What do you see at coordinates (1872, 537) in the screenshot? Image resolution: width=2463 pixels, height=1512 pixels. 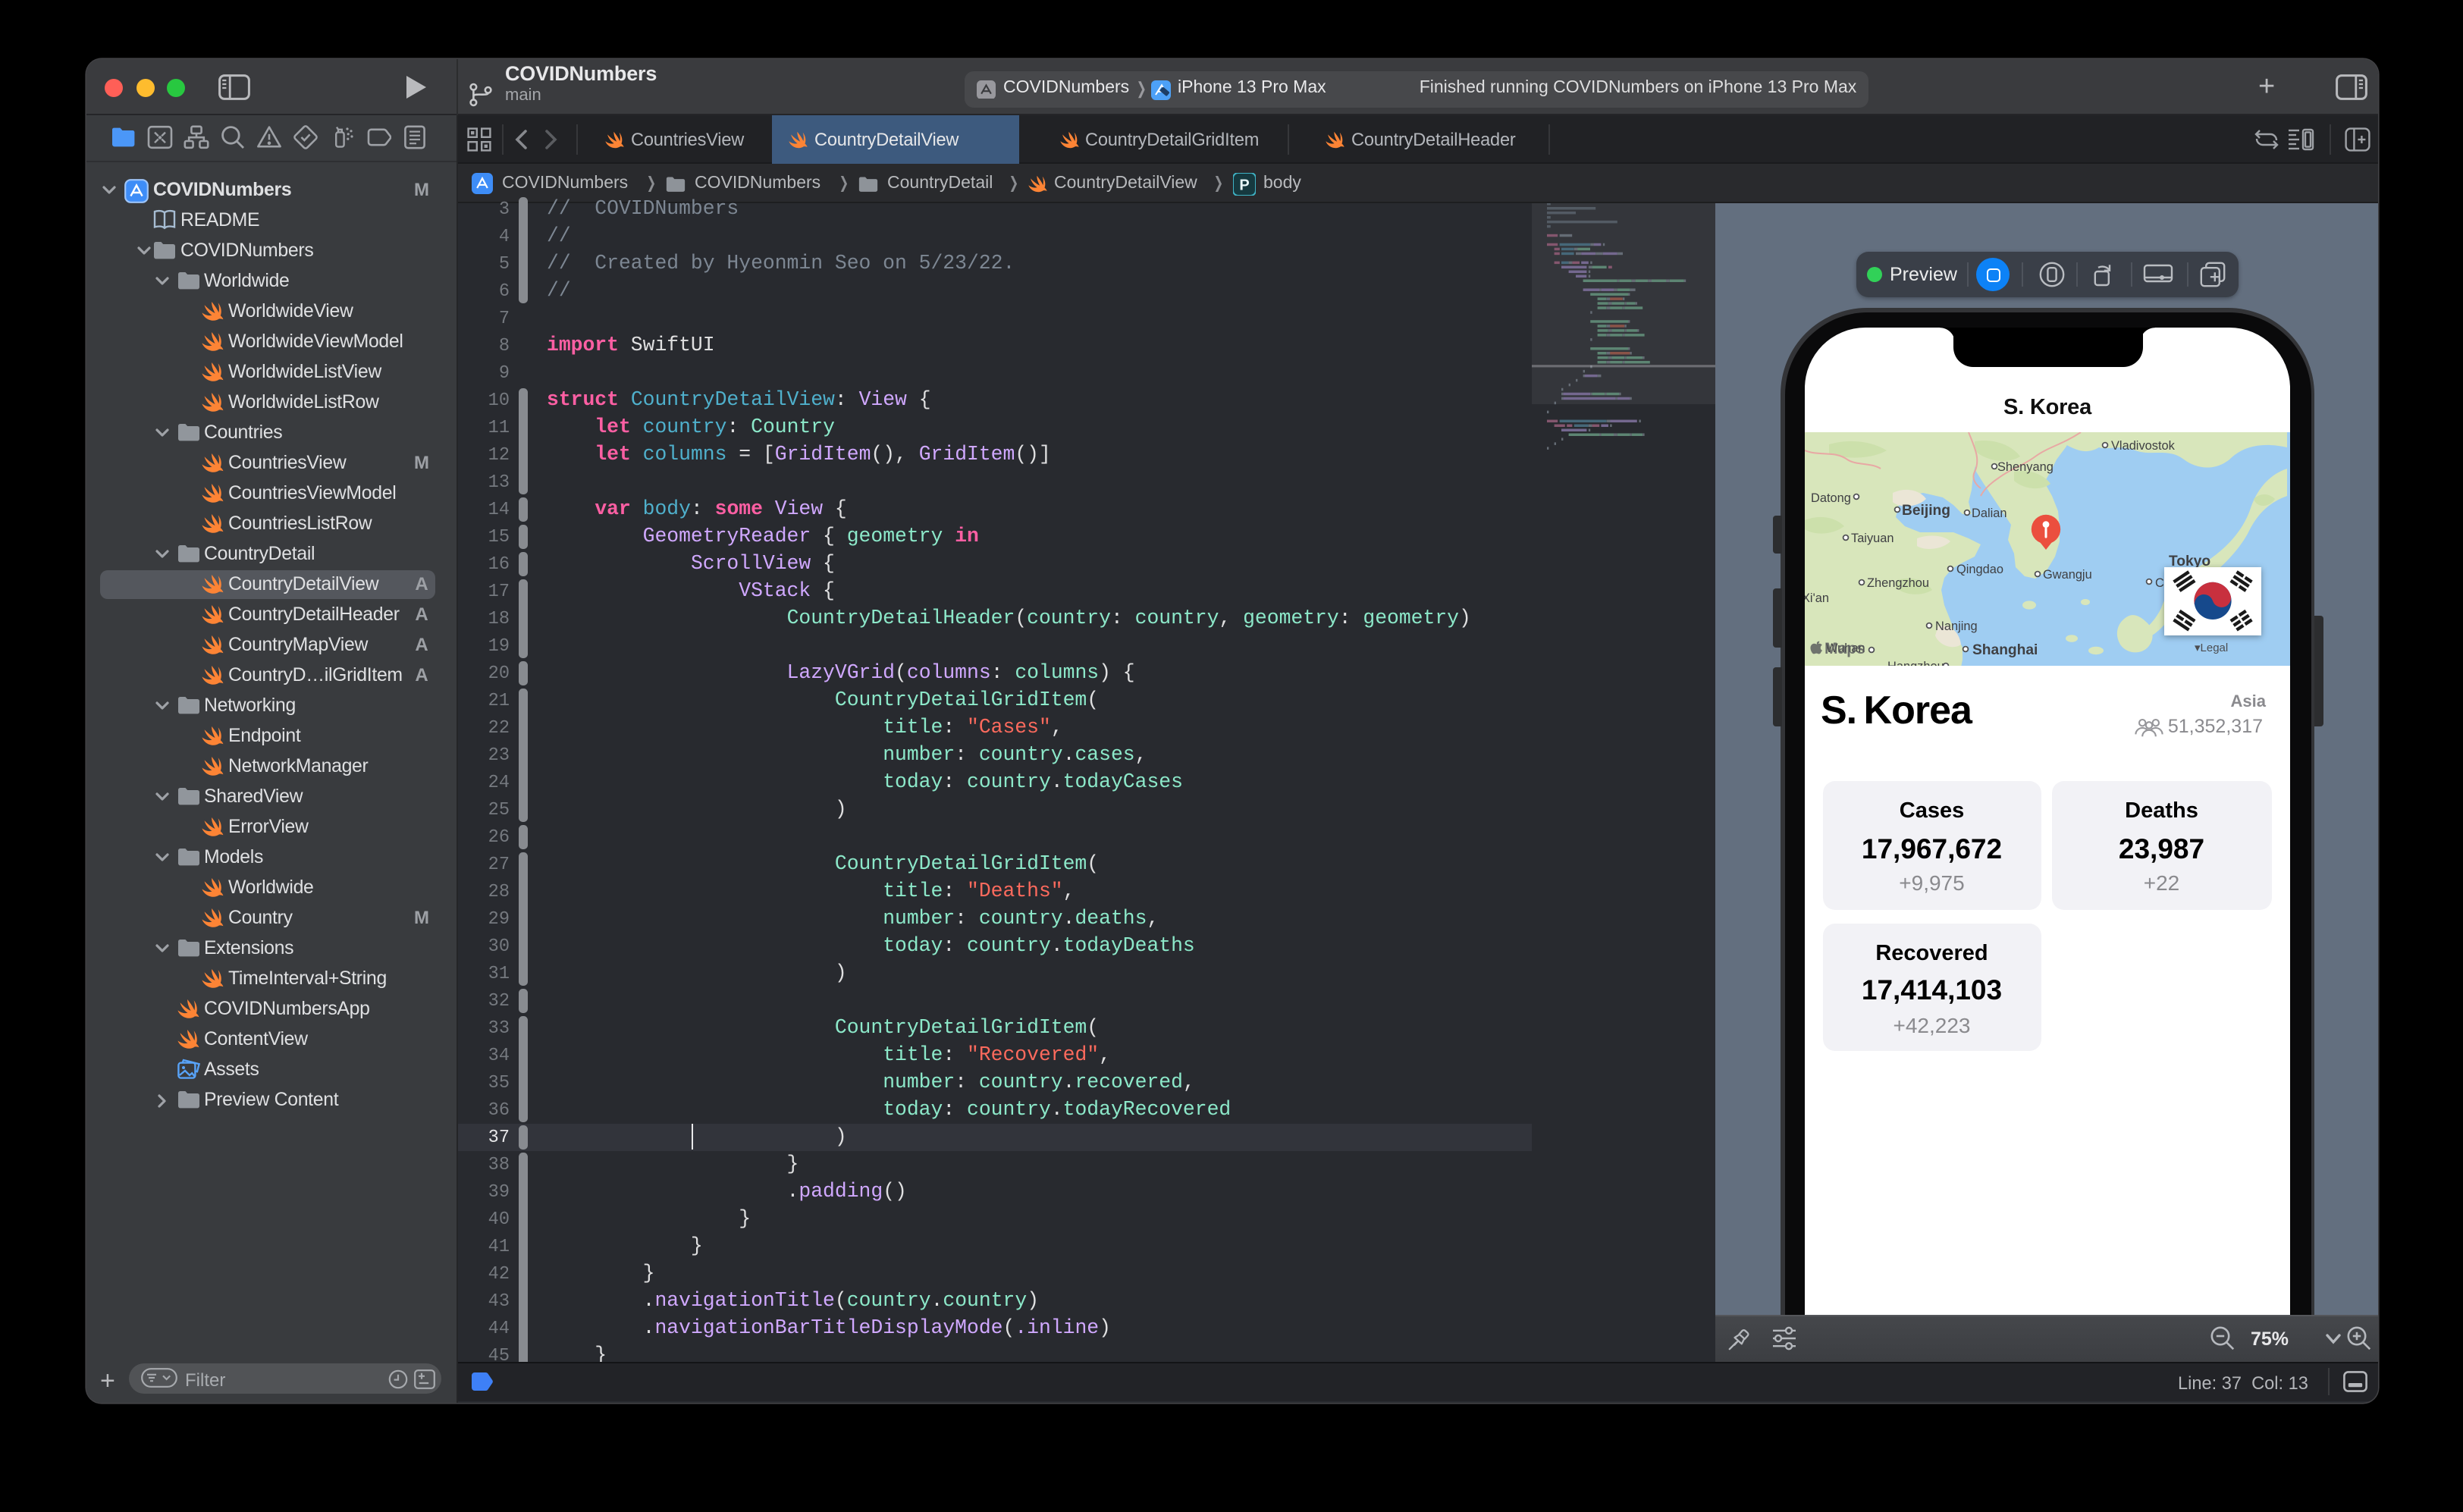 I see `svg-text: Taiyuan` at bounding box center [1872, 537].